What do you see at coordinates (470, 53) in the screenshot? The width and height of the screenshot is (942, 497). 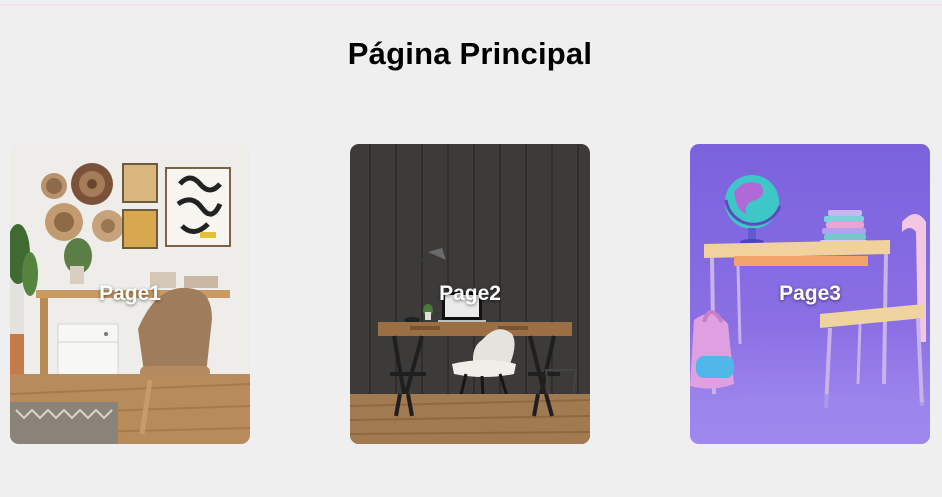 I see `page-title: Página Principal` at bounding box center [470, 53].